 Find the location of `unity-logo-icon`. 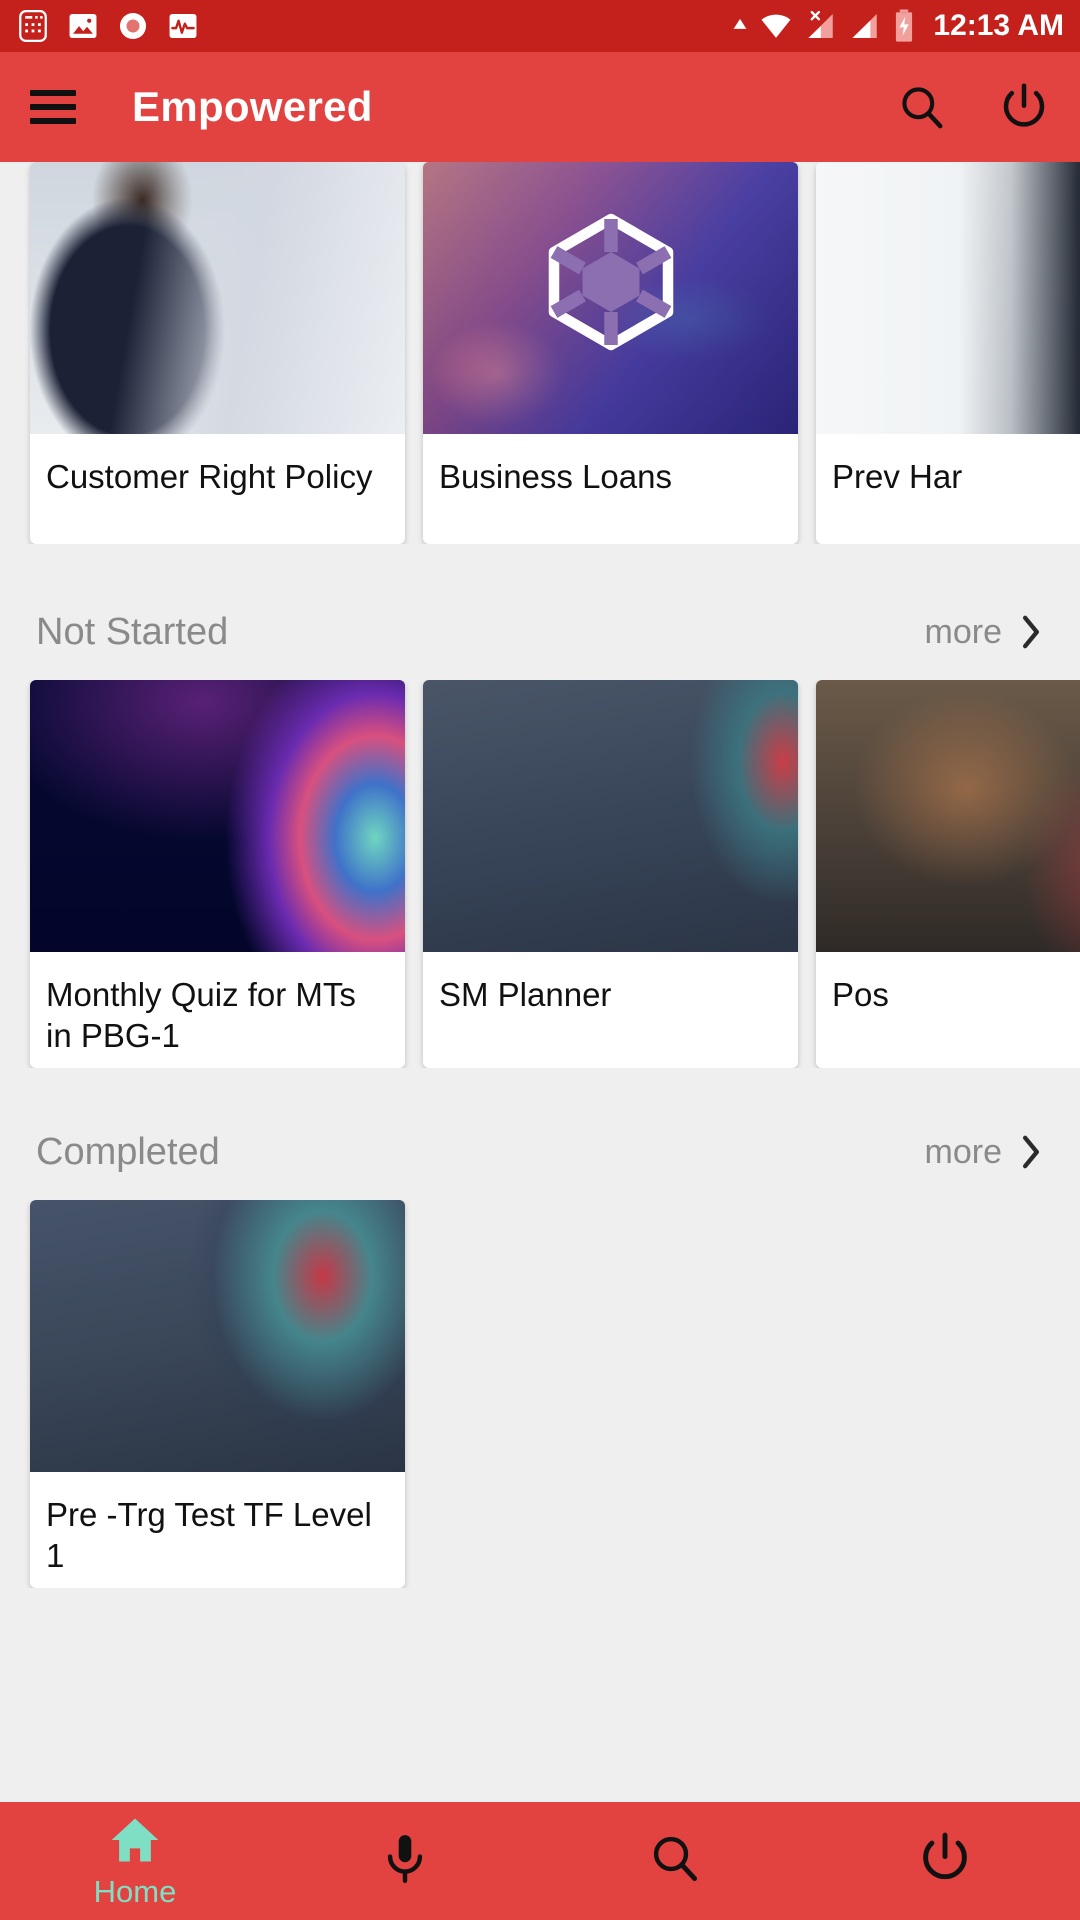

unity-logo-icon is located at coordinates (610, 281).